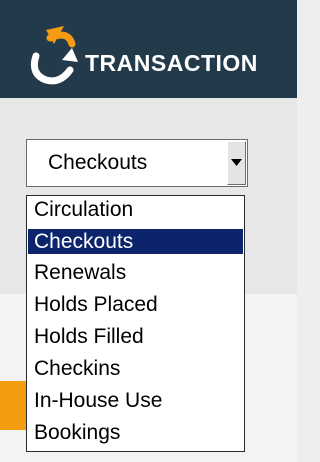  What do you see at coordinates (135, 272) in the screenshot?
I see `option-renewals: Renewals` at bounding box center [135, 272].